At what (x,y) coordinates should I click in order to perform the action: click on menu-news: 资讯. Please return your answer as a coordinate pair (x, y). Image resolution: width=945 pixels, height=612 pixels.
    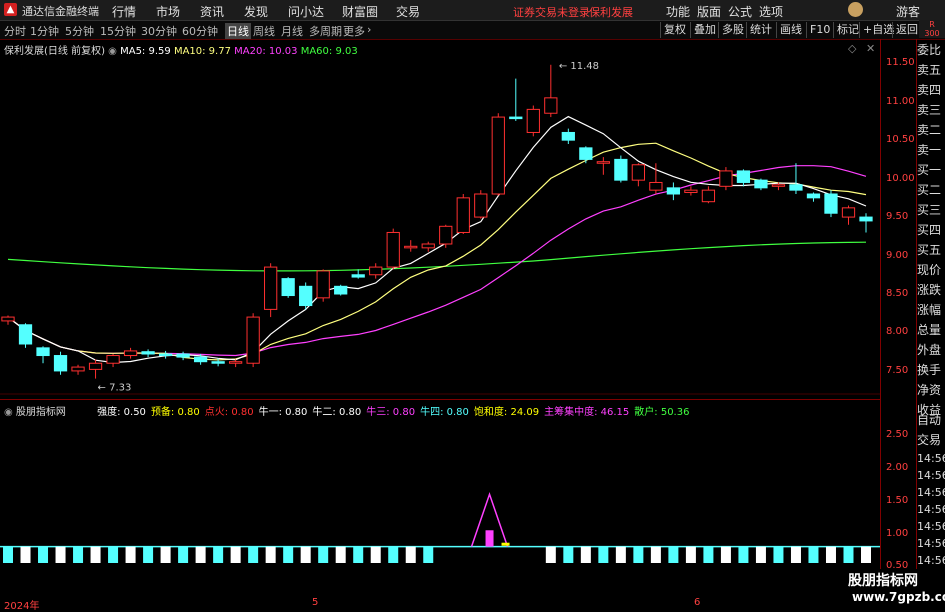
    Looking at the image, I should click on (212, 11).